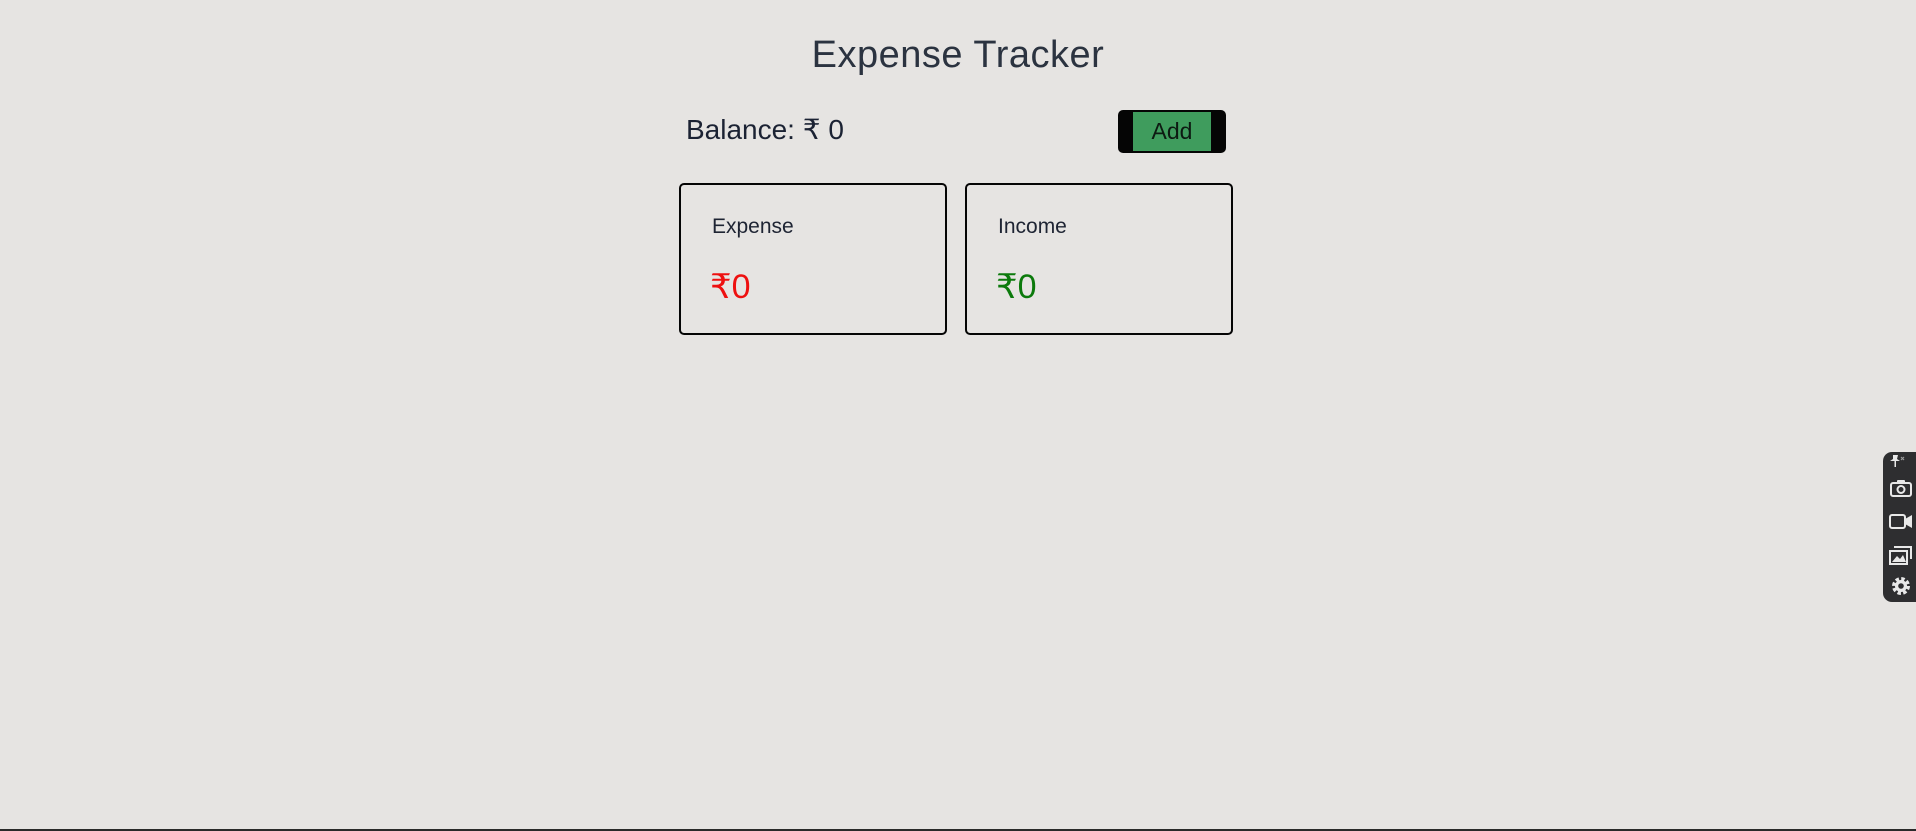  I want to click on expense-card: Expense ₹0, so click(813, 259).